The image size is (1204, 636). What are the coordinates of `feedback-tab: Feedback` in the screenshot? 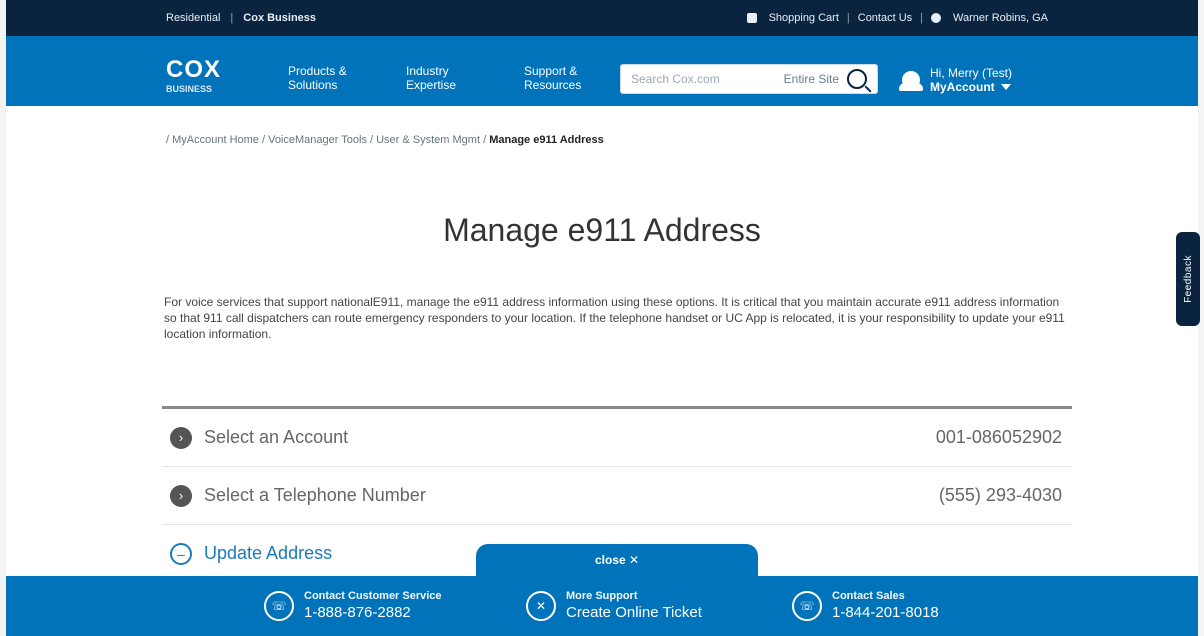 It's located at (1188, 279).